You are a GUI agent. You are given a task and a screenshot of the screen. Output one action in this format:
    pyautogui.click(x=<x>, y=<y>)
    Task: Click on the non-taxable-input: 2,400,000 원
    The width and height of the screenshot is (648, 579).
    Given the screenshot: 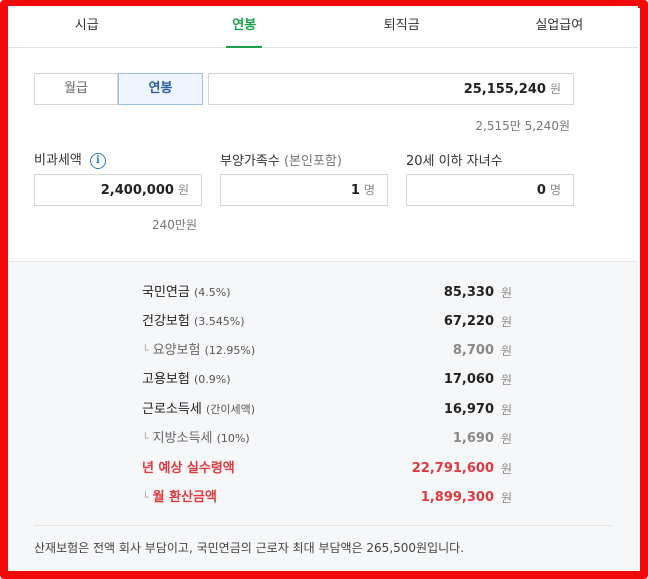 What is the action you would take?
    pyautogui.click(x=118, y=190)
    